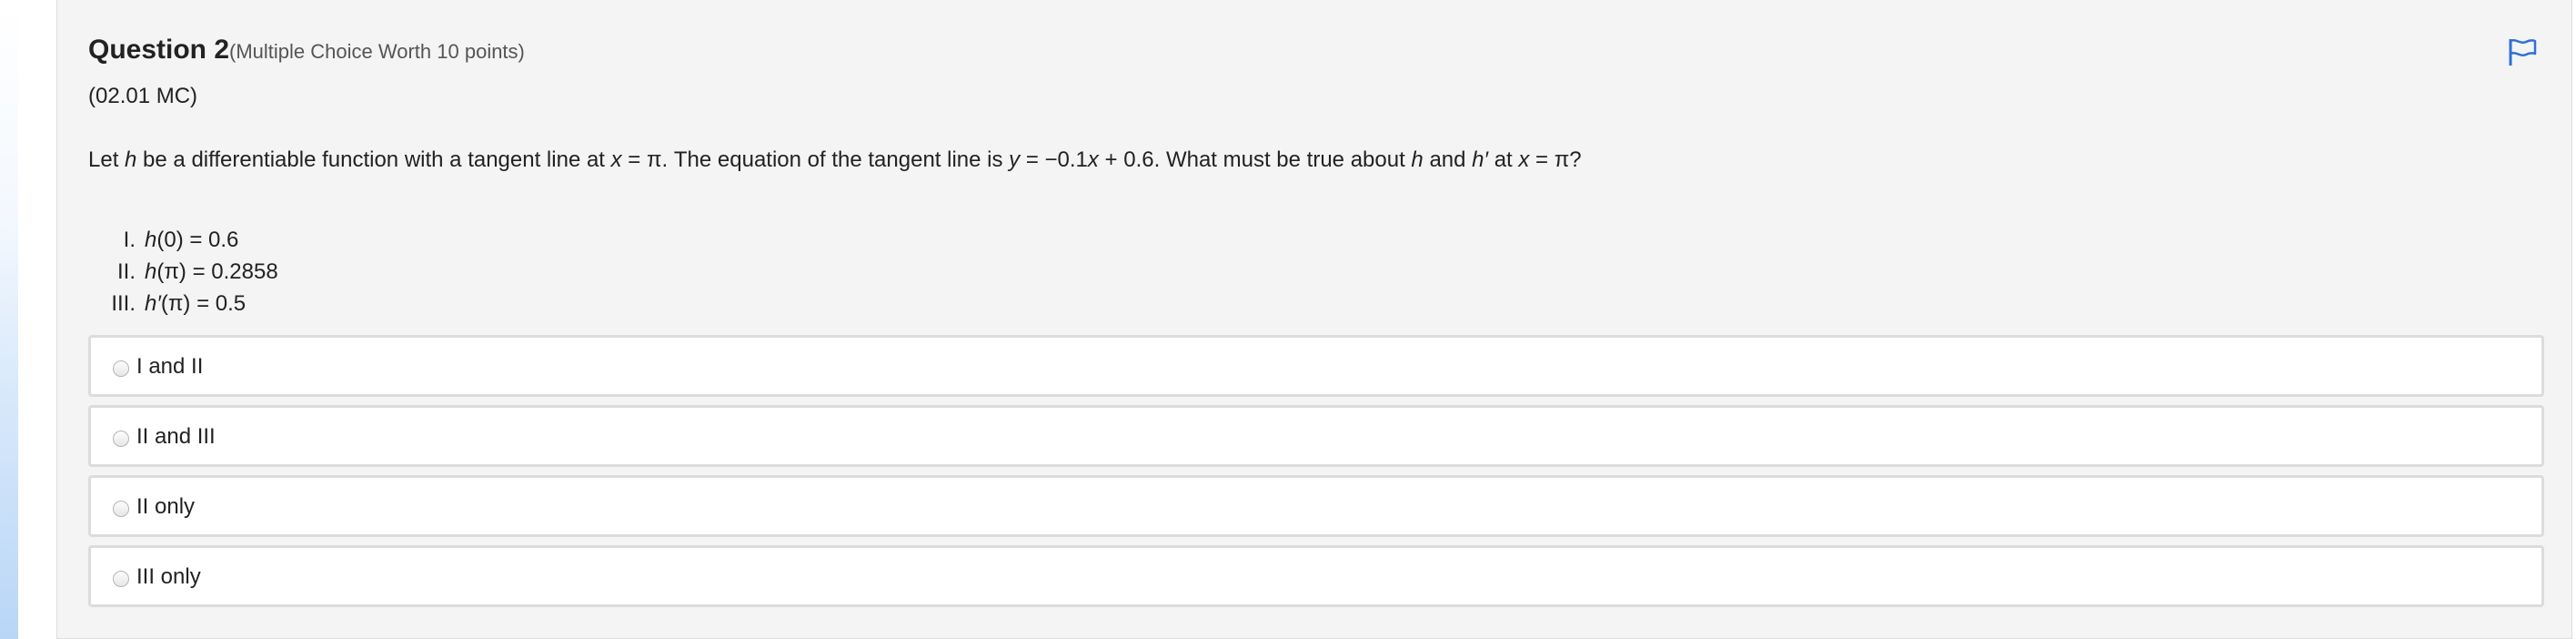 The width and height of the screenshot is (2576, 639). What do you see at coordinates (153, 304) in the screenshot?
I see `statement-function: h′` at bounding box center [153, 304].